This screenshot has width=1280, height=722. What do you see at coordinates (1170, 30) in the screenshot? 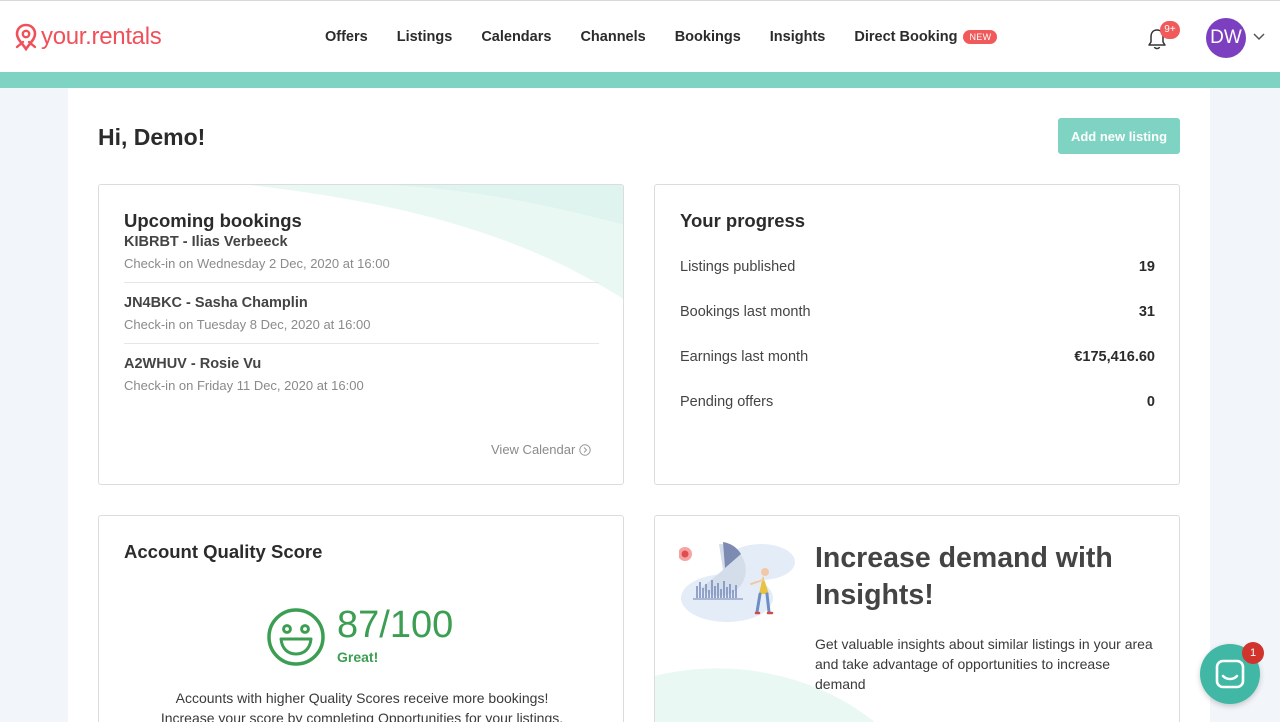
I see `notification-count-badge: 9+` at bounding box center [1170, 30].